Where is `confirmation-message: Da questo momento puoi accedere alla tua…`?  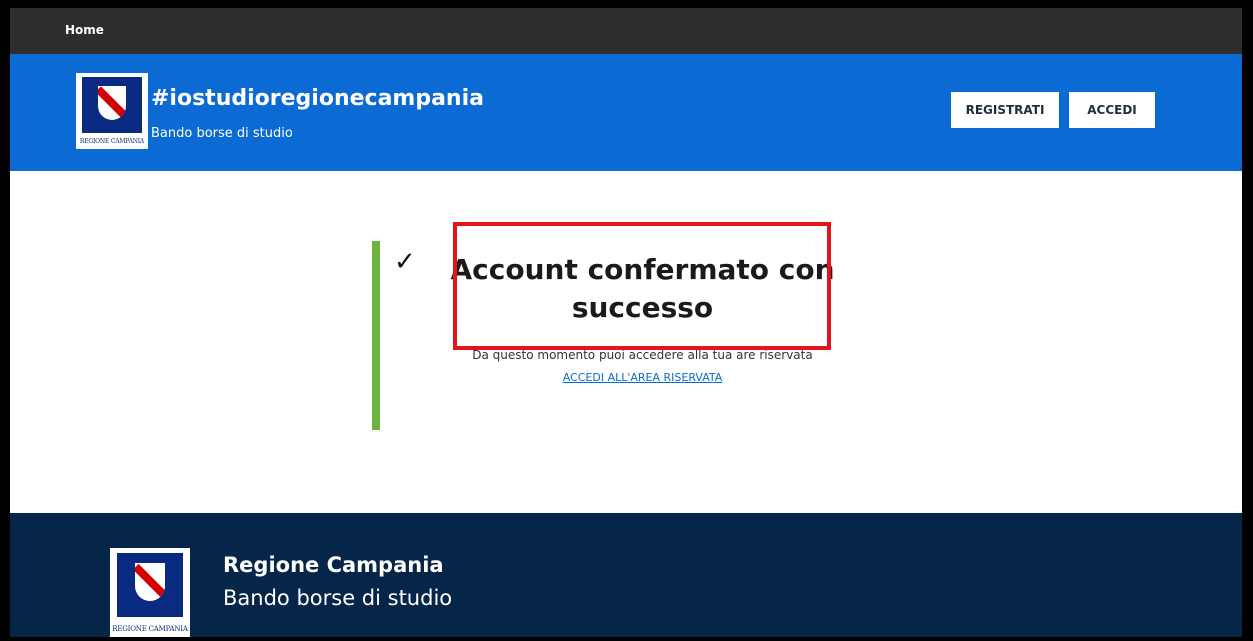 confirmation-message: Da questo momento puoi accedere alla tua… is located at coordinates (642, 355).